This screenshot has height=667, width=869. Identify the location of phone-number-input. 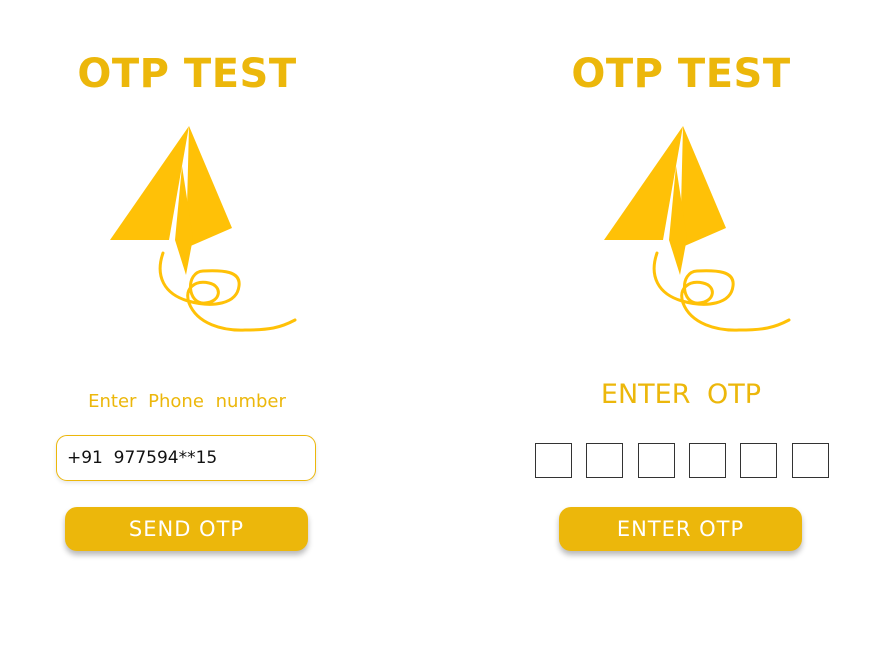
(186, 458).